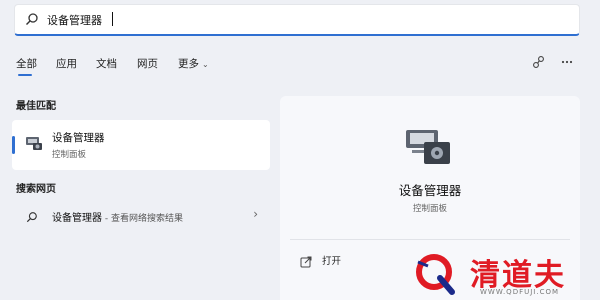 Image resolution: width=600 pixels, height=300 pixels. What do you see at coordinates (430, 190) in the screenshot?
I see `detail-title: 设备管理器` at bounding box center [430, 190].